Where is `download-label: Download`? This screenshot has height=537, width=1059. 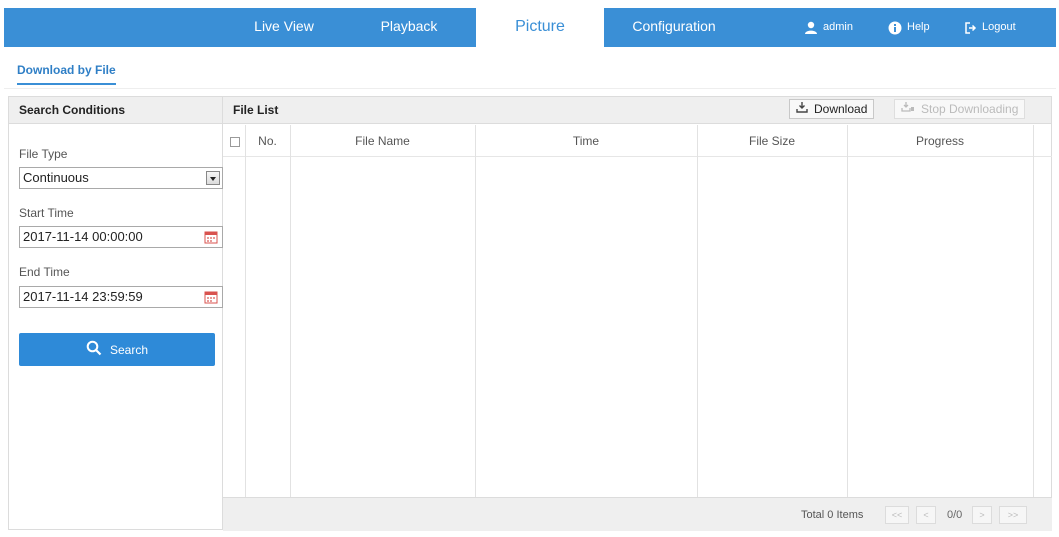 download-label: Download is located at coordinates (841, 109).